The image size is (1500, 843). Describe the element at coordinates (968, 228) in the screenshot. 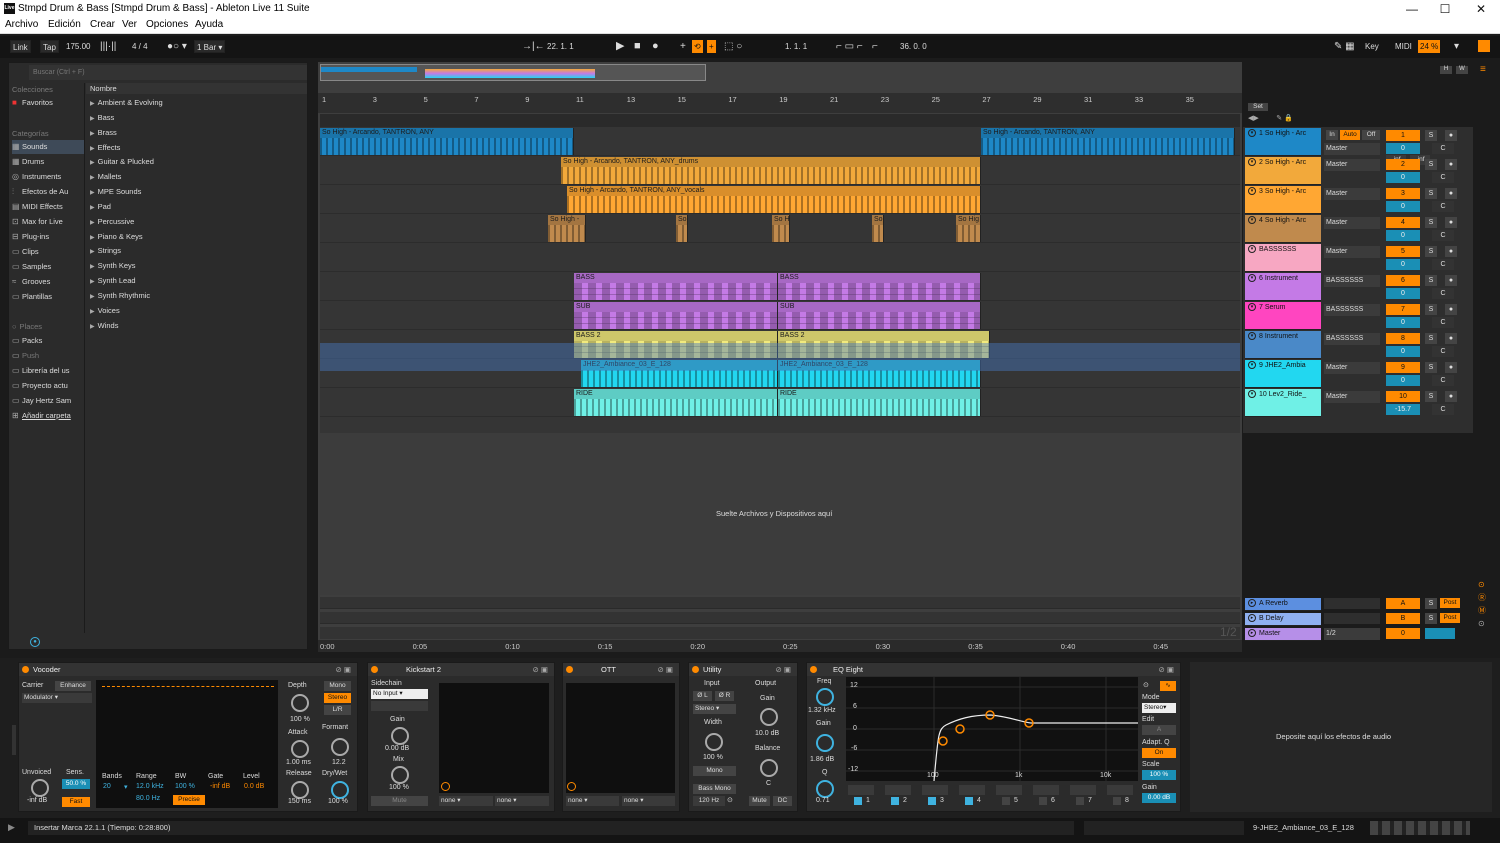

I see `audio-clip: So Hig` at that location.